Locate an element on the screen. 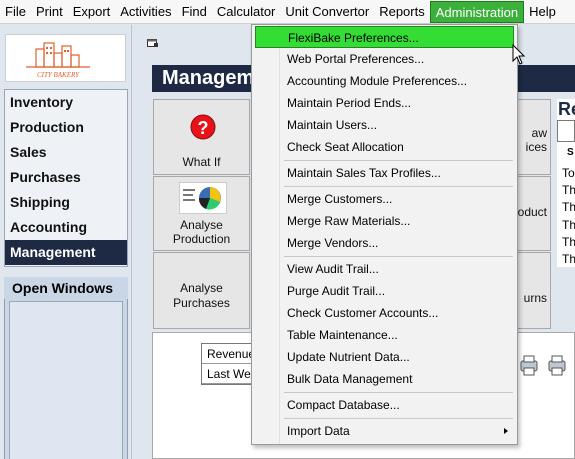 The width and height of the screenshot is (575, 459). analyse-purchases-label: Analyse Purchases is located at coordinates (201, 295).